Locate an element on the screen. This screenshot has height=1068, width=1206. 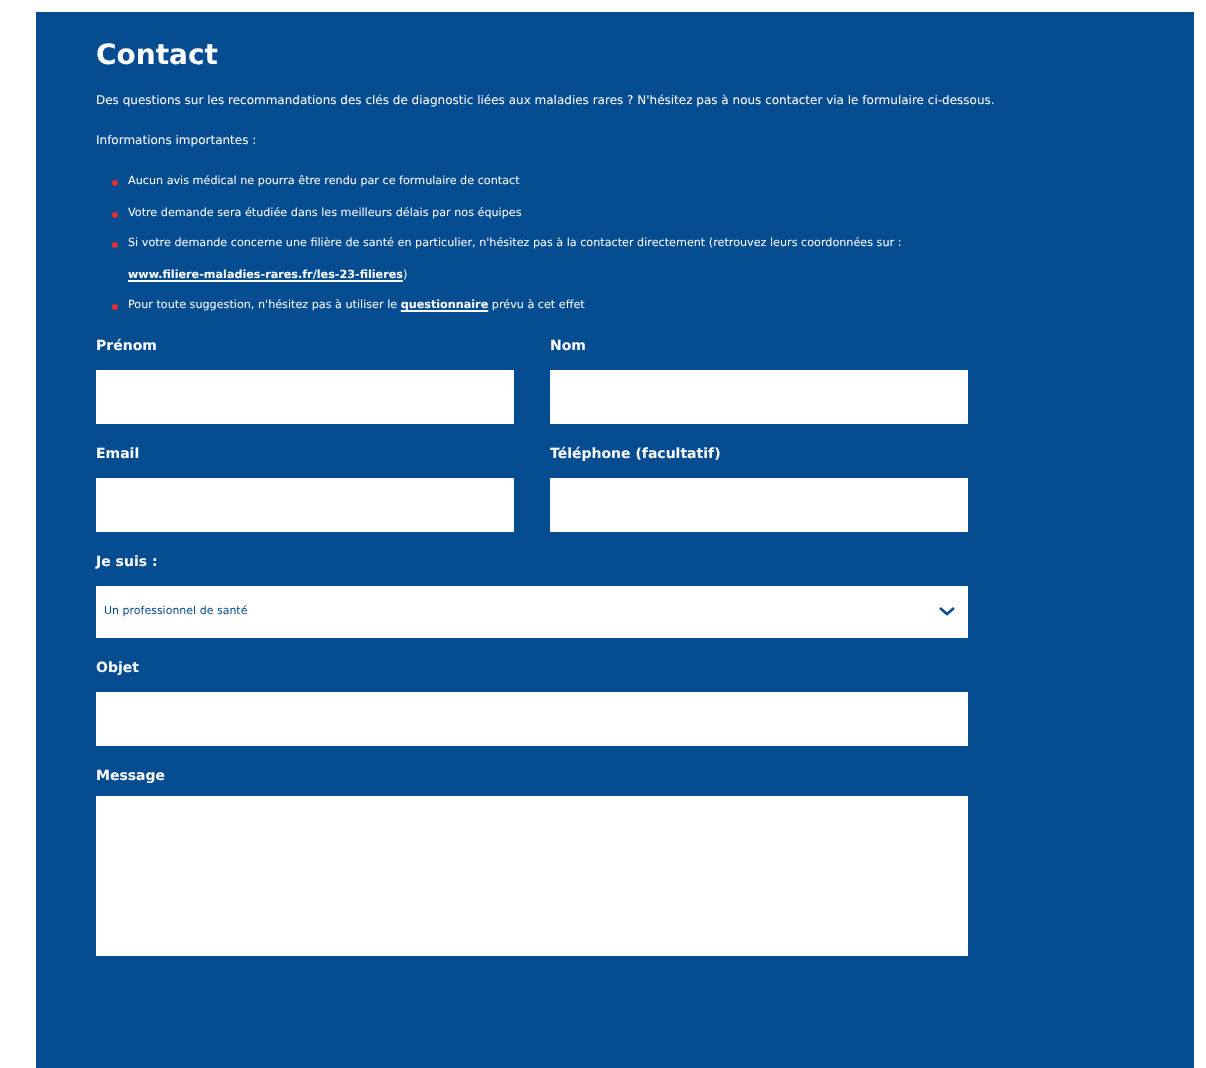
page-title: Contact is located at coordinates (158, 56).